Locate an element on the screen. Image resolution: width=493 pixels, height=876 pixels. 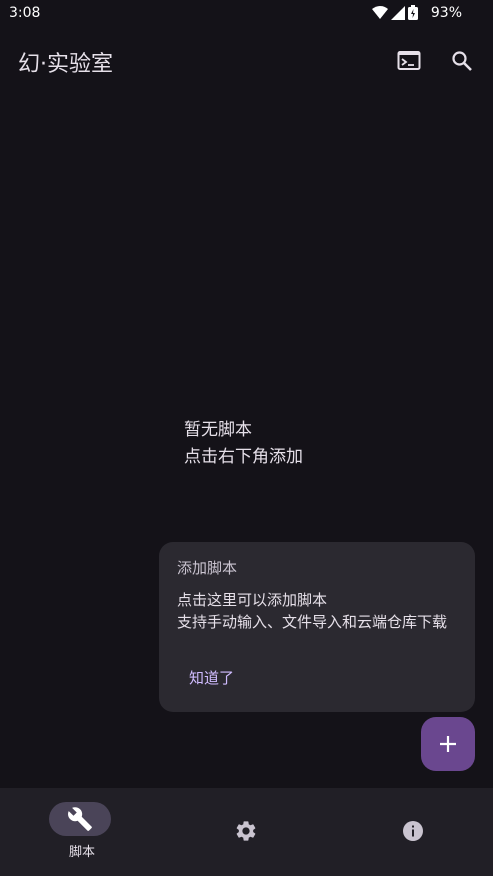
status-bar: 3:08 93% is located at coordinates (246, 14).